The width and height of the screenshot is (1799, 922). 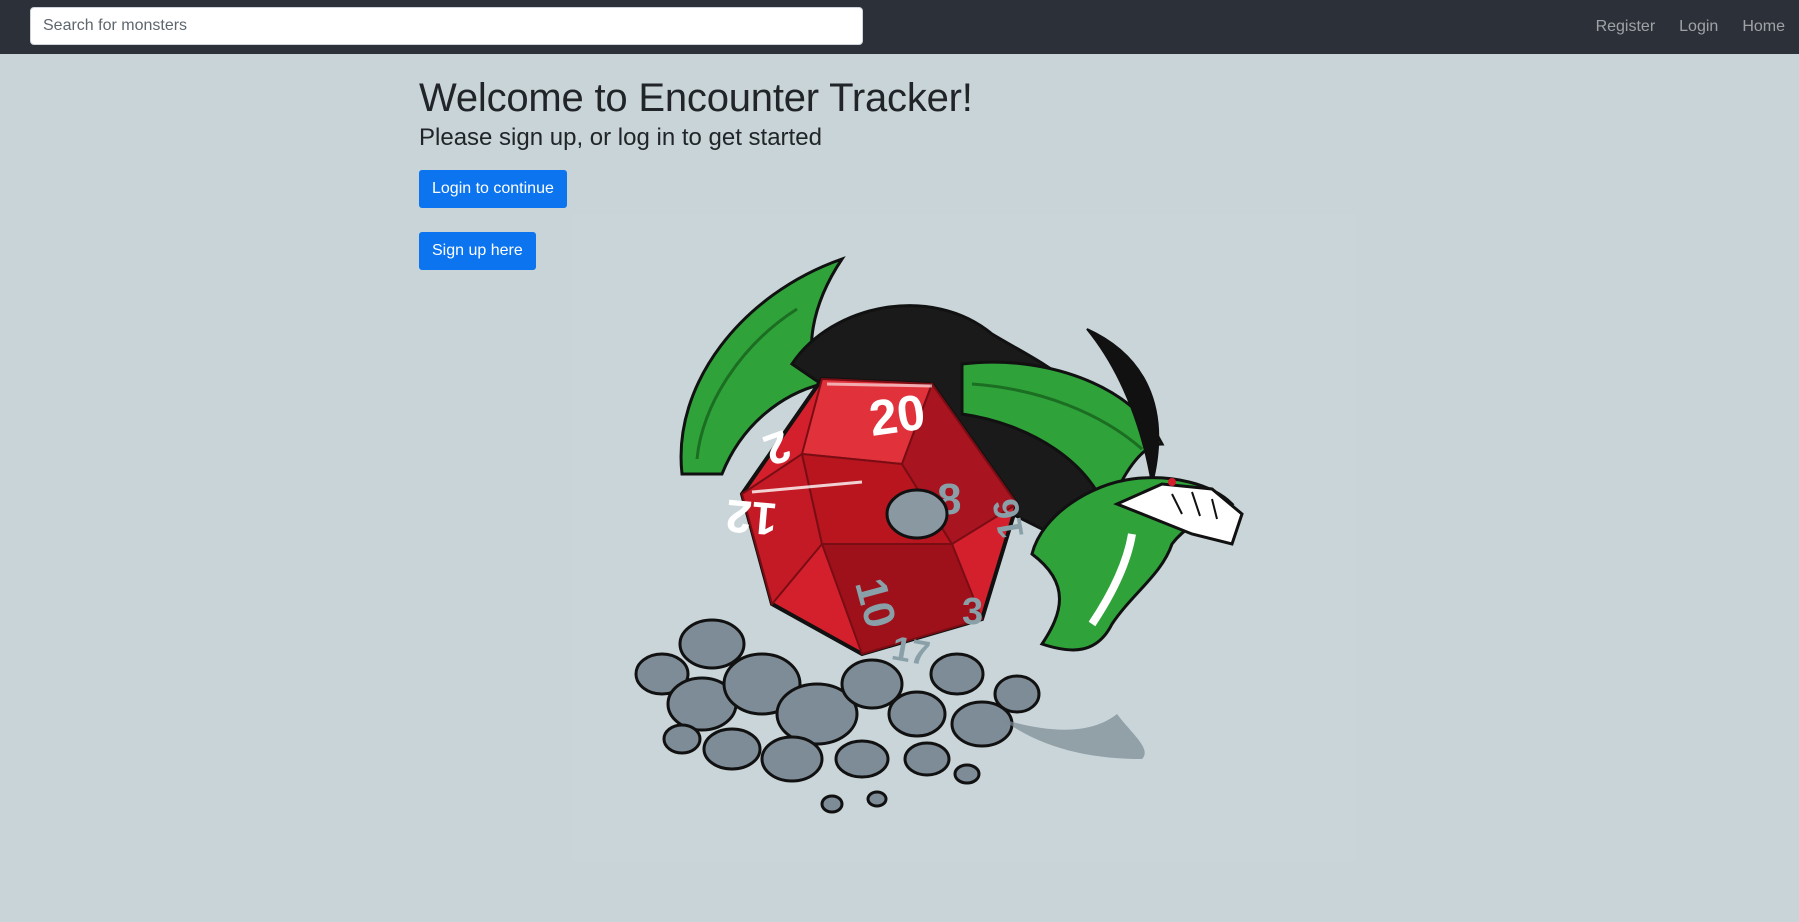 I want to click on nav-link-login: Login, so click(x=1698, y=27).